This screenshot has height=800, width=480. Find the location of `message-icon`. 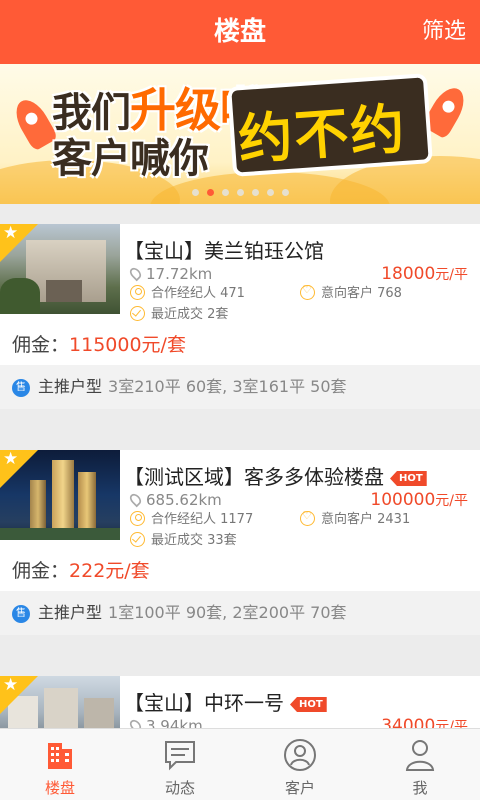

message-icon is located at coordinates (180, 756).